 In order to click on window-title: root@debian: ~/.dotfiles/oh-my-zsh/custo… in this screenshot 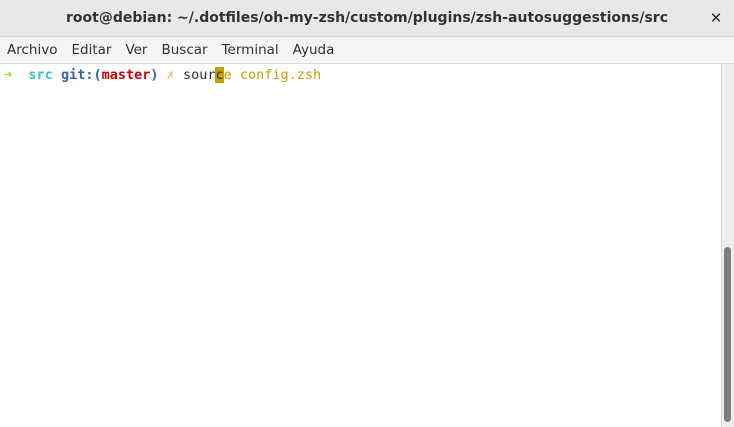, I will do `click(367, 18)`.